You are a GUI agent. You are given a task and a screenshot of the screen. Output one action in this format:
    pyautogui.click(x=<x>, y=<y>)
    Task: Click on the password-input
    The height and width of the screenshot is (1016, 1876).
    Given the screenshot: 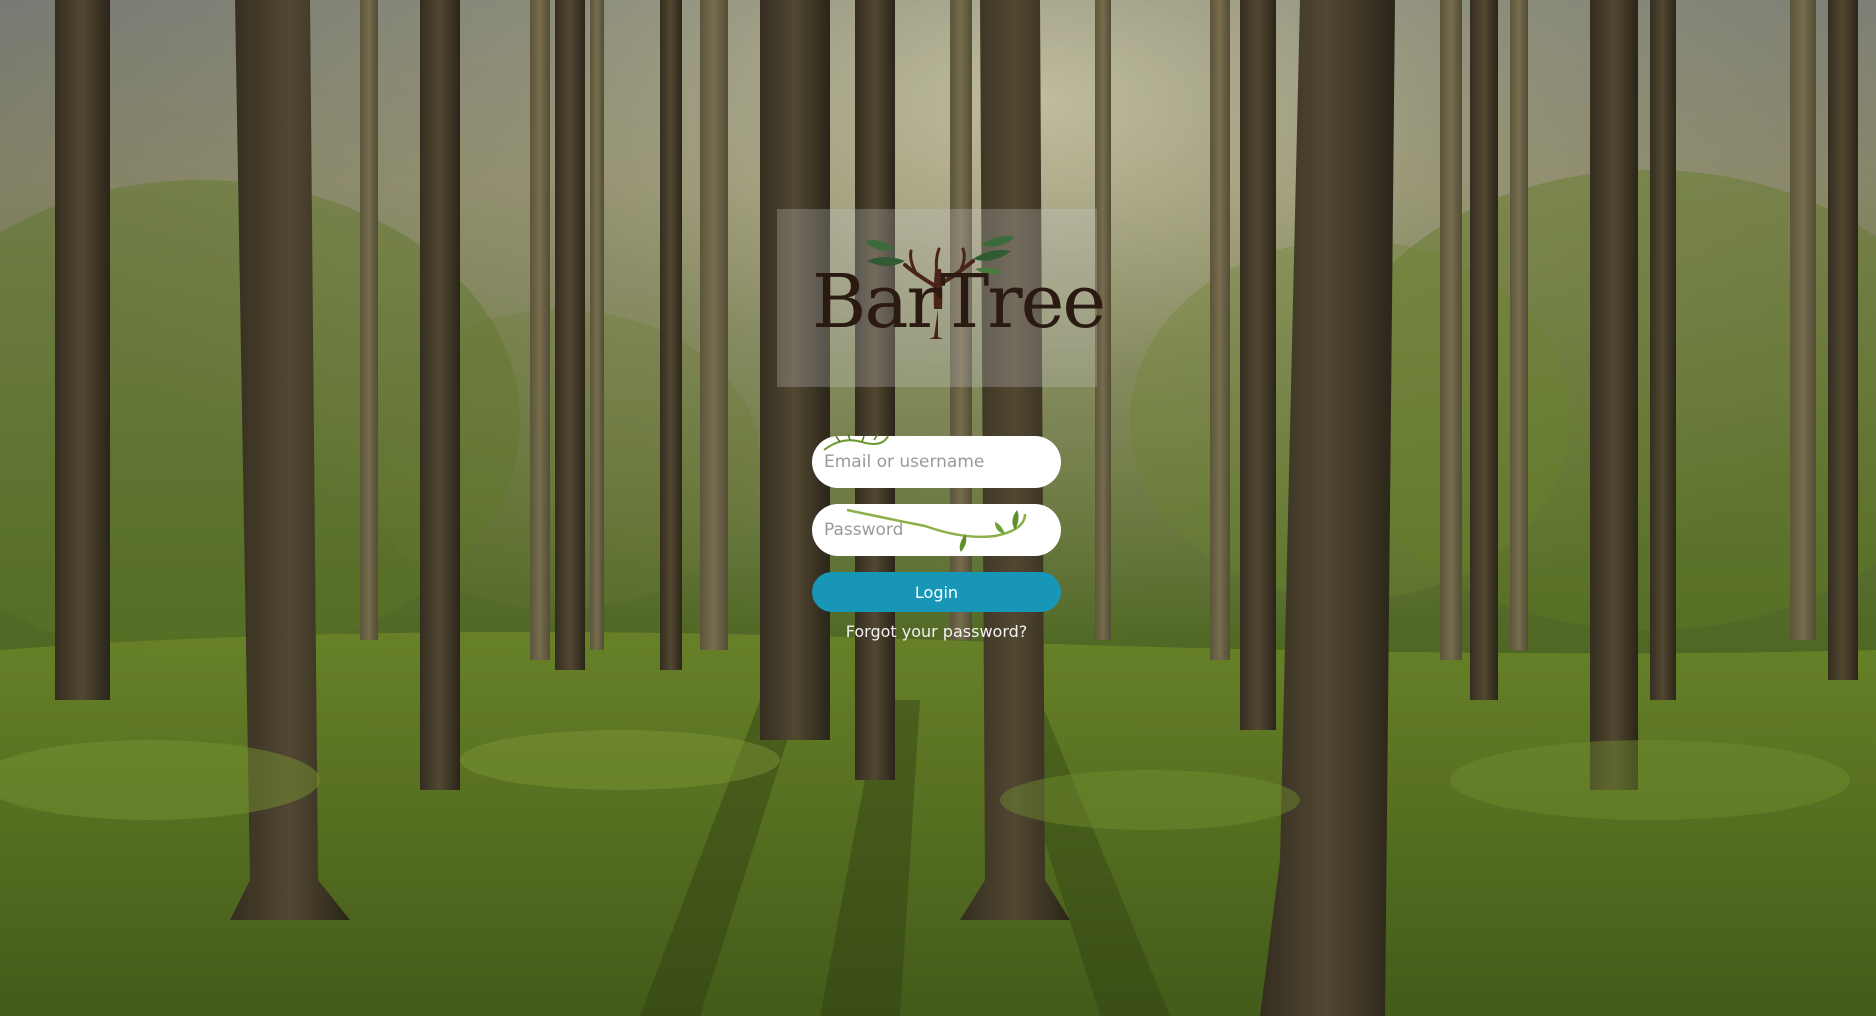 What is the action you would take?
    pyautogui.click(x=936, y=530)
    